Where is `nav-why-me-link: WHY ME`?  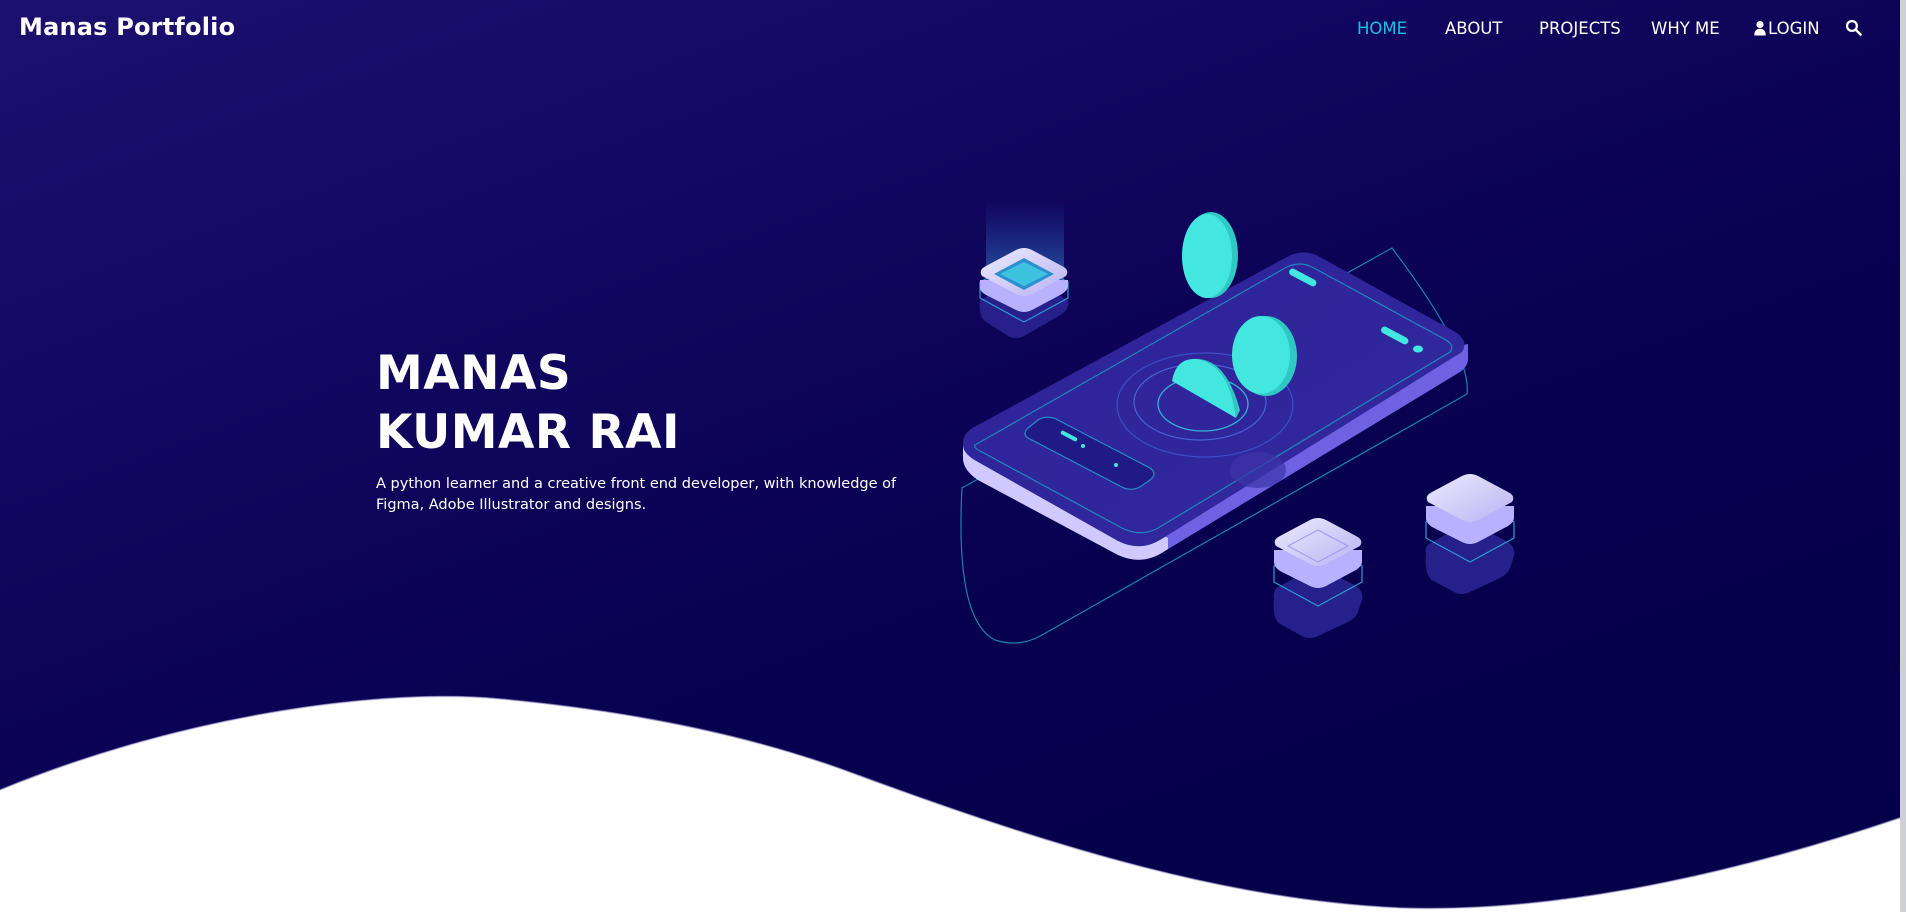
nav-why-me-link: WHY ME is located at coordinates (1685, 28).